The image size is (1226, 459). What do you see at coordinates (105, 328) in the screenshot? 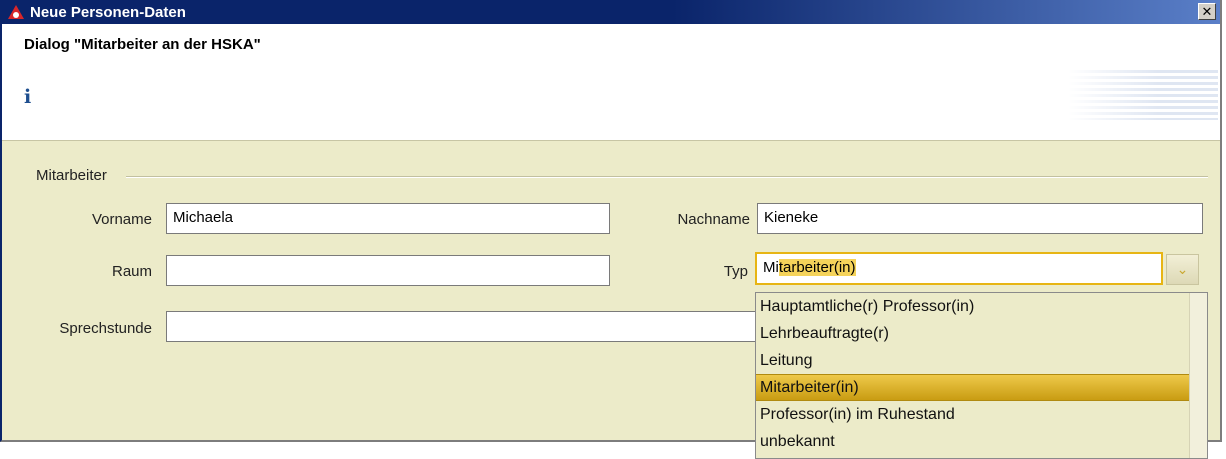
I see `sprechstunde-label: Sprechstunde` at bounding box center [105, 328].